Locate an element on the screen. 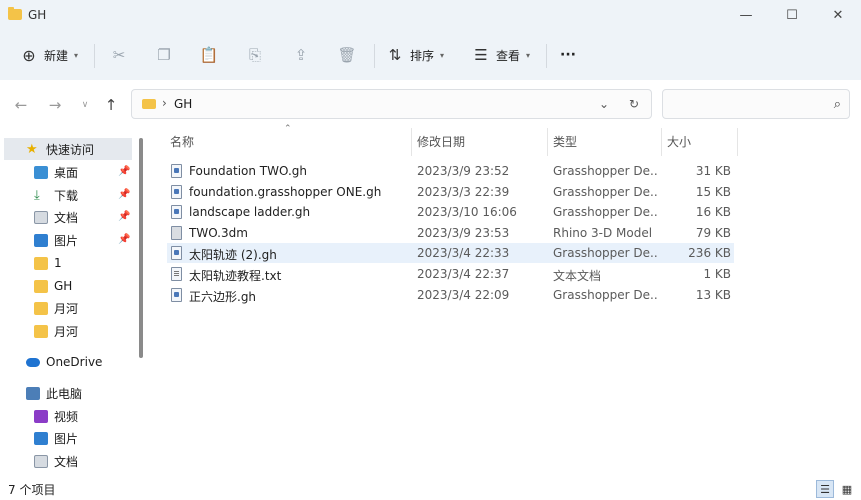  sidebar-item-quick-access: ★ 快速访问 is located at coordinates (68, 149).